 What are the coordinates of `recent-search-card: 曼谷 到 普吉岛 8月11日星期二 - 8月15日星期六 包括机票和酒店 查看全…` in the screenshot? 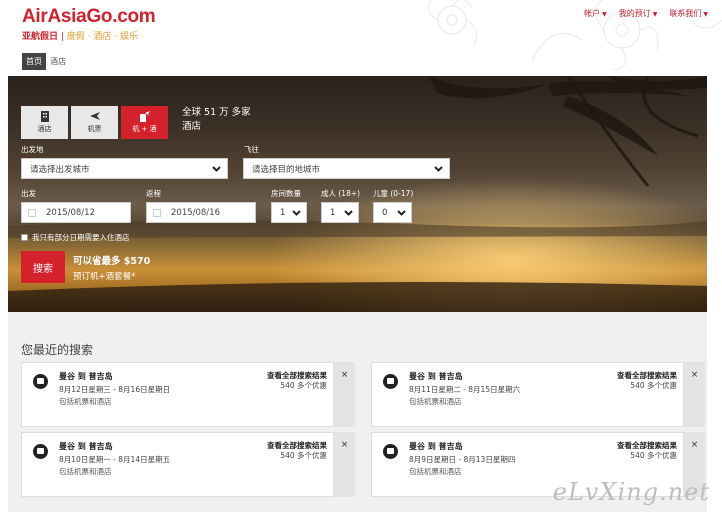 It's located at (538, 394).